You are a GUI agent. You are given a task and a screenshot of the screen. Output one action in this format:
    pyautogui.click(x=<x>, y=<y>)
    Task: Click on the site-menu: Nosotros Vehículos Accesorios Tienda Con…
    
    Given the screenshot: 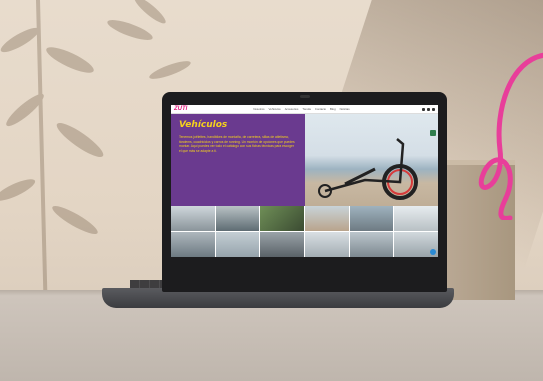 What is the action you would take?
    pyautogui.click(x=301, y=109)
    